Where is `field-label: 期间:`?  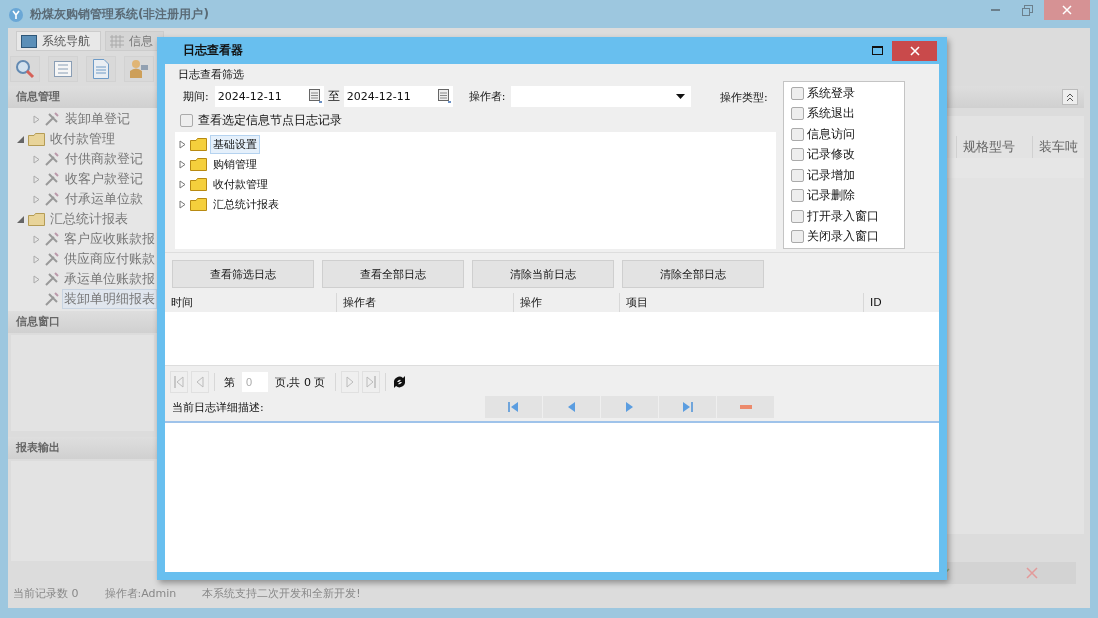
field-label: 期间: is located at coordinates (195, 96).